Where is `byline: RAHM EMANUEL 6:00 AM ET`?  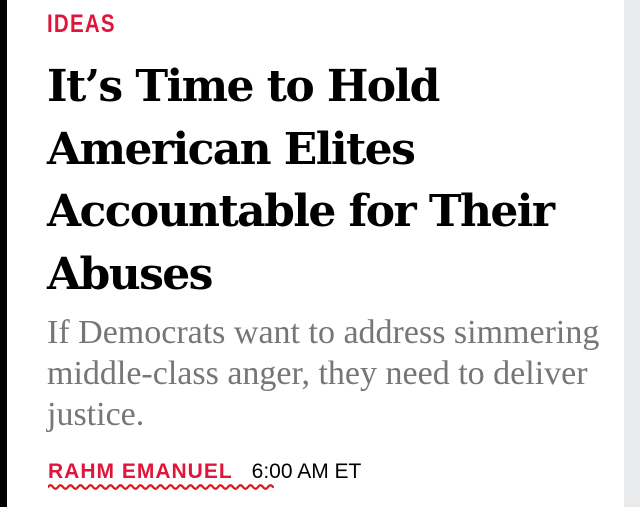 byline: RAHM EMANUEL 6:00 AM ET is located at coordinates (204, 473).